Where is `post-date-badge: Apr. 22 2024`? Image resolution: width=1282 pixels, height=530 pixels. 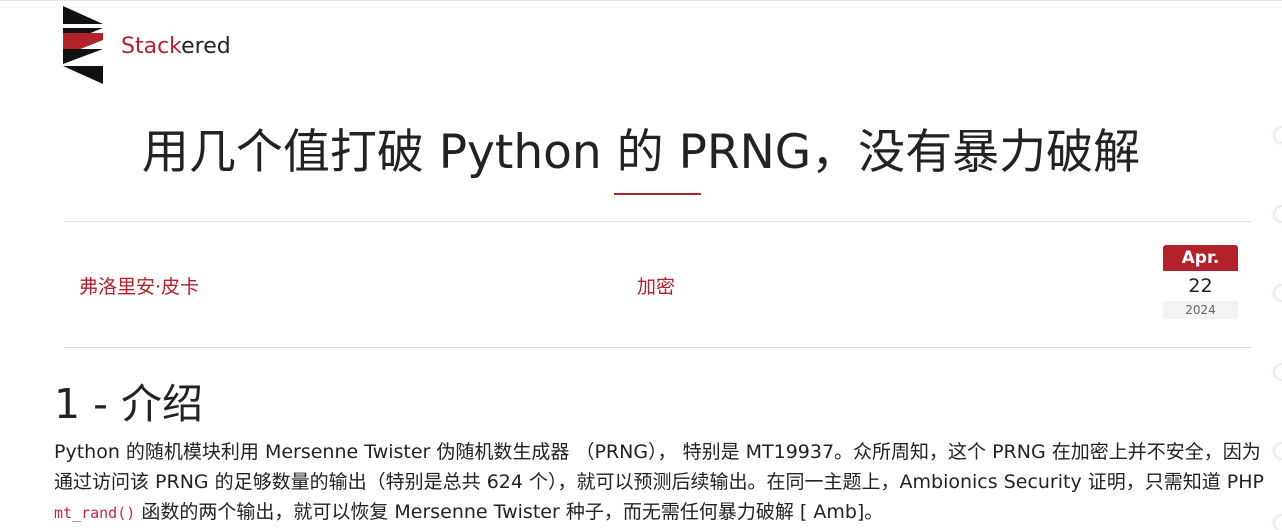
post-date-badge: Apr. 22 2024 is located at coordinates (1200, 282).